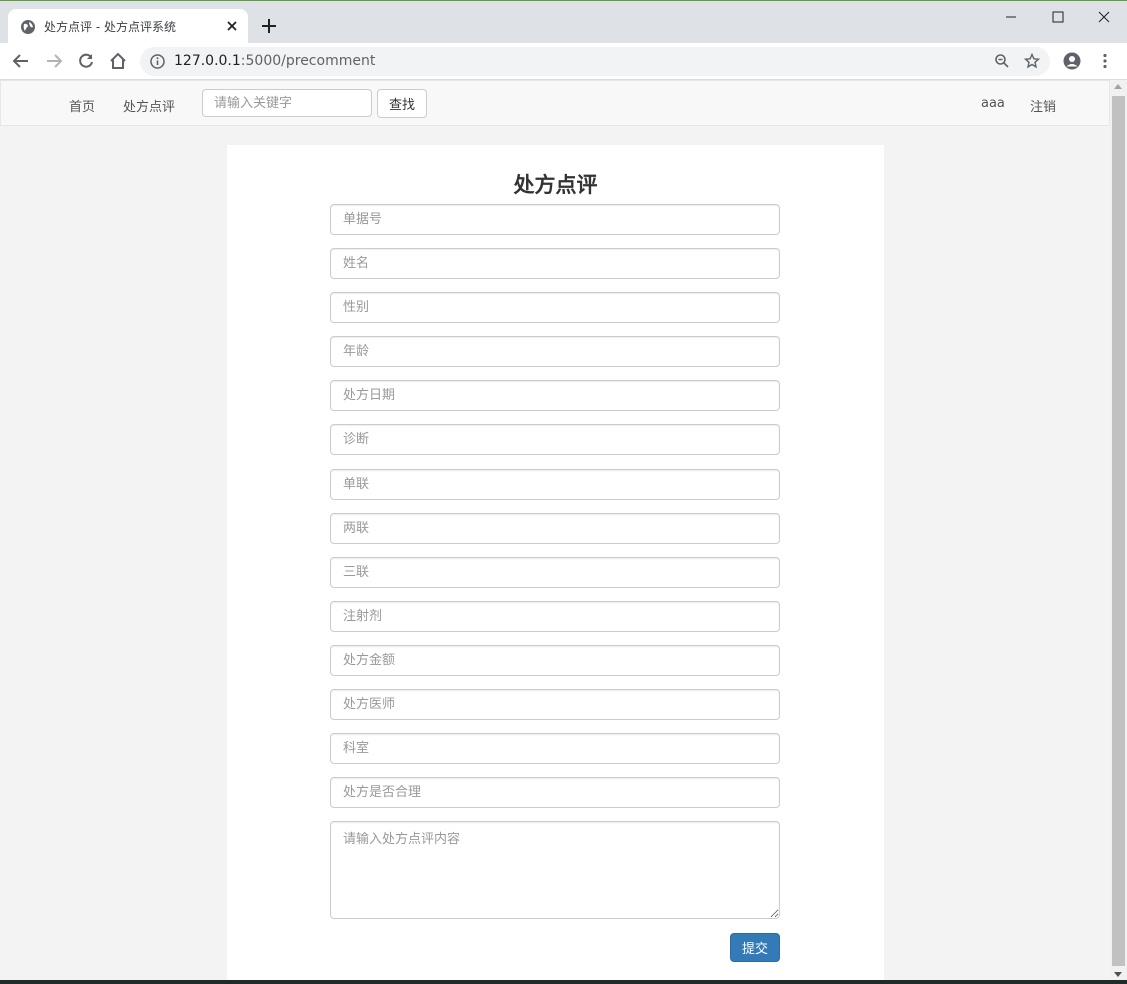  Describe the element at coordinates (402, 103) in the screenshot. I see `search-button: 查找` at that location.